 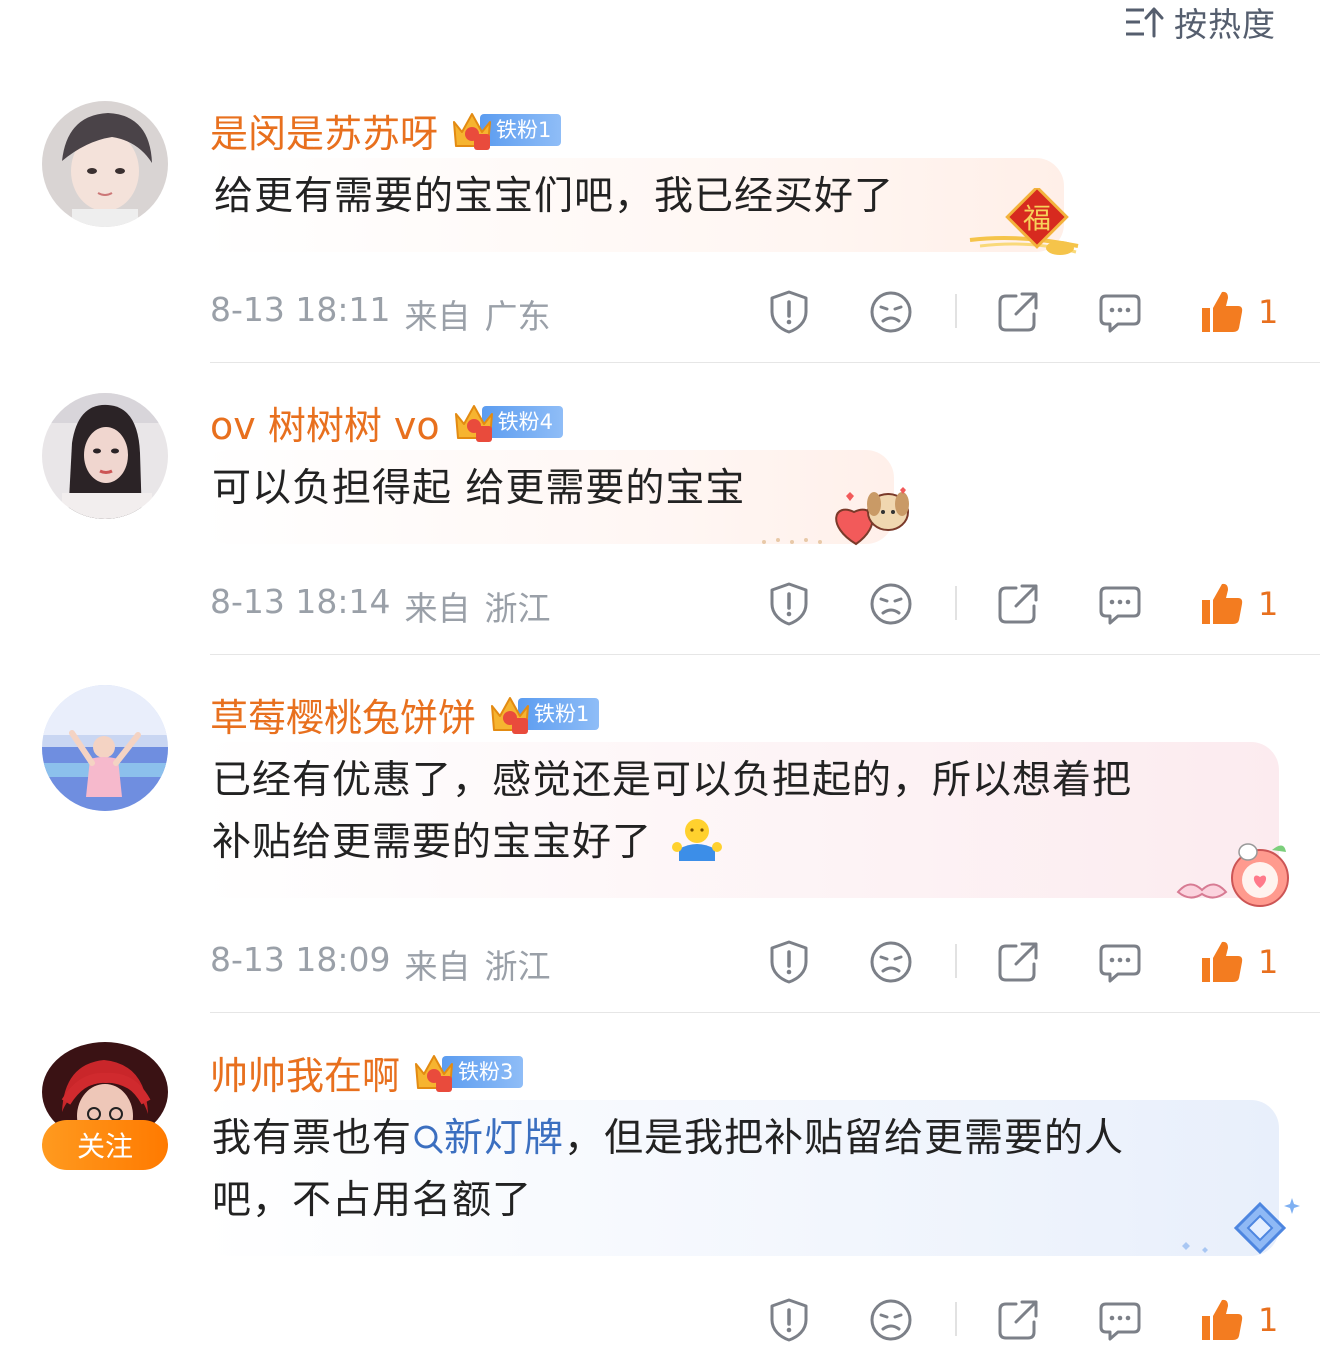 What do you see at coordinates (836, 518) in the screenshot?
I see `dog-heart-sticker-icon` at bounding box center [836, 518].